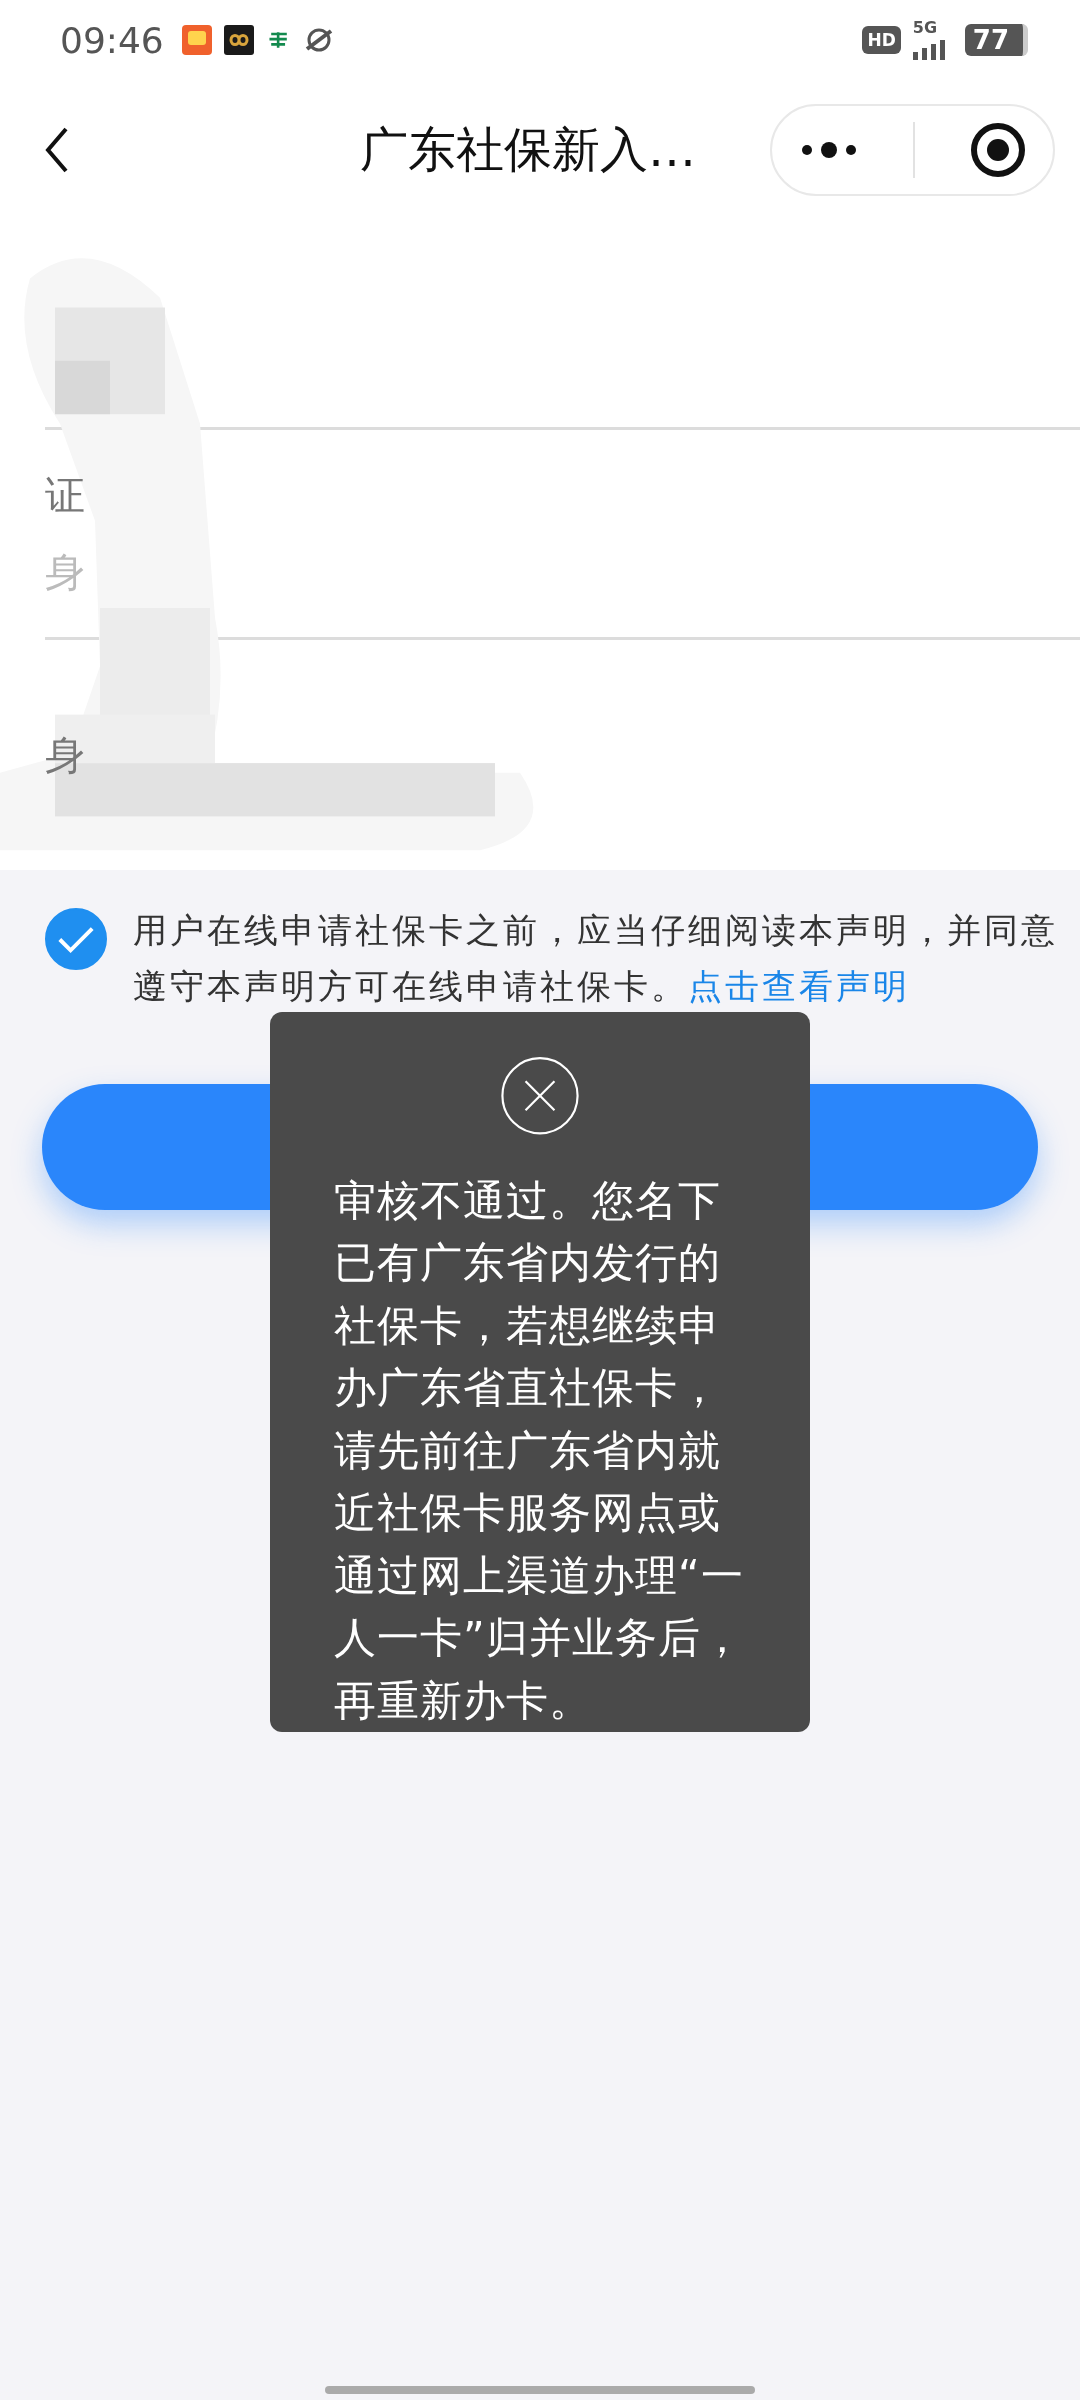  Describe the element at coordinates (65, 572) in the screenshot. I see `field-placeholder: 身` at that location.